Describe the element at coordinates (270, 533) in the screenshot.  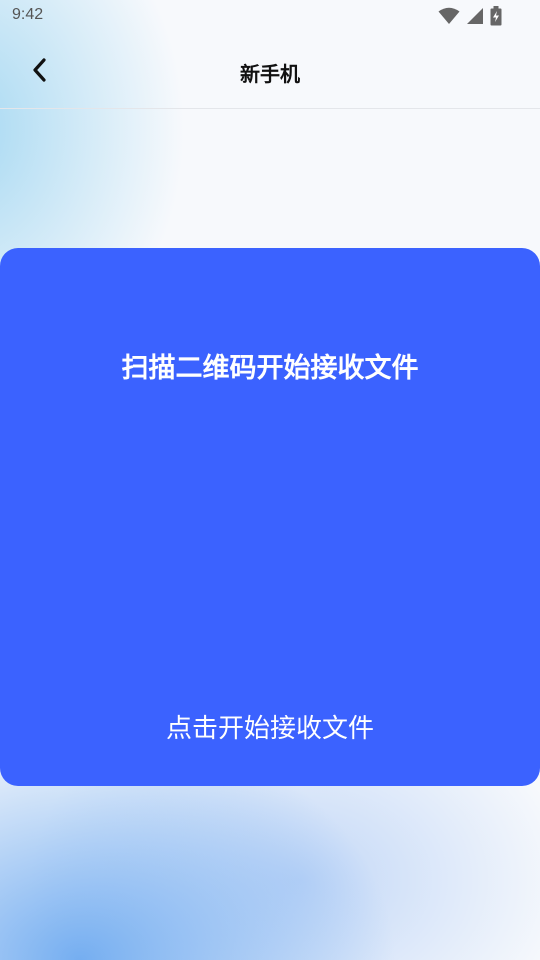
I see `qr-code-area` at that location.